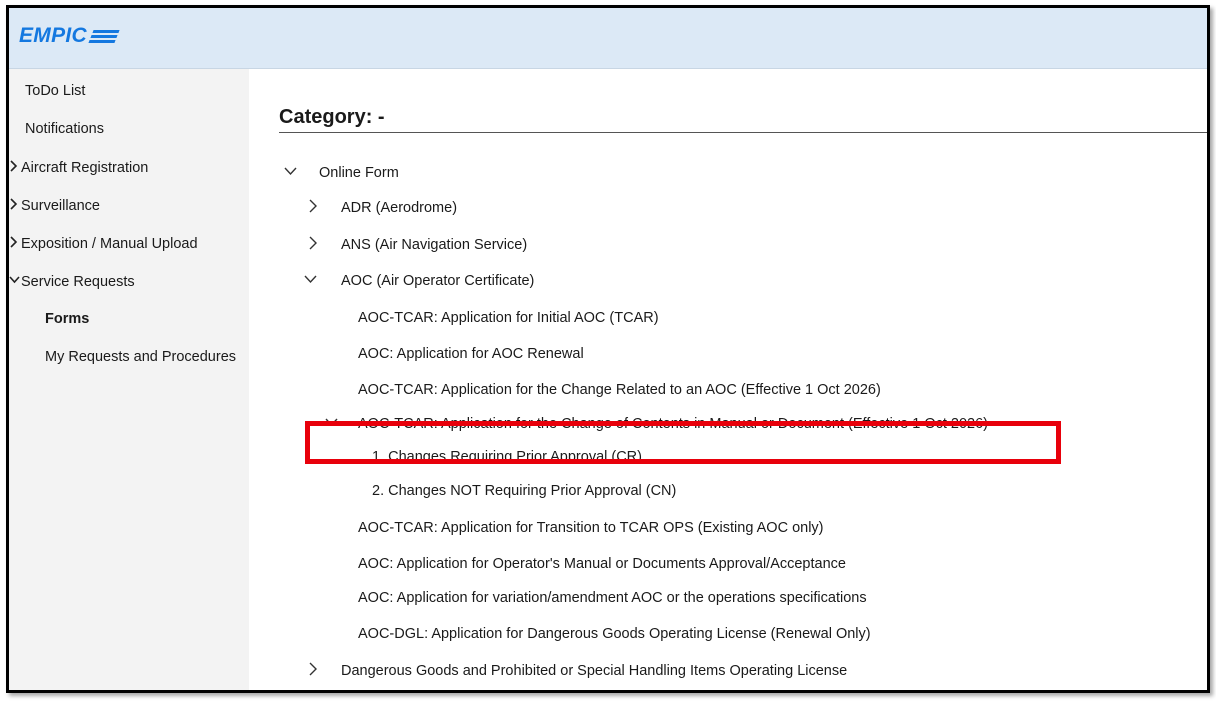 The height and width of the screenshot is (703, 1216). I want to click on tree-node-ans: ANS (Air Navigation Service), so click(417, 245).